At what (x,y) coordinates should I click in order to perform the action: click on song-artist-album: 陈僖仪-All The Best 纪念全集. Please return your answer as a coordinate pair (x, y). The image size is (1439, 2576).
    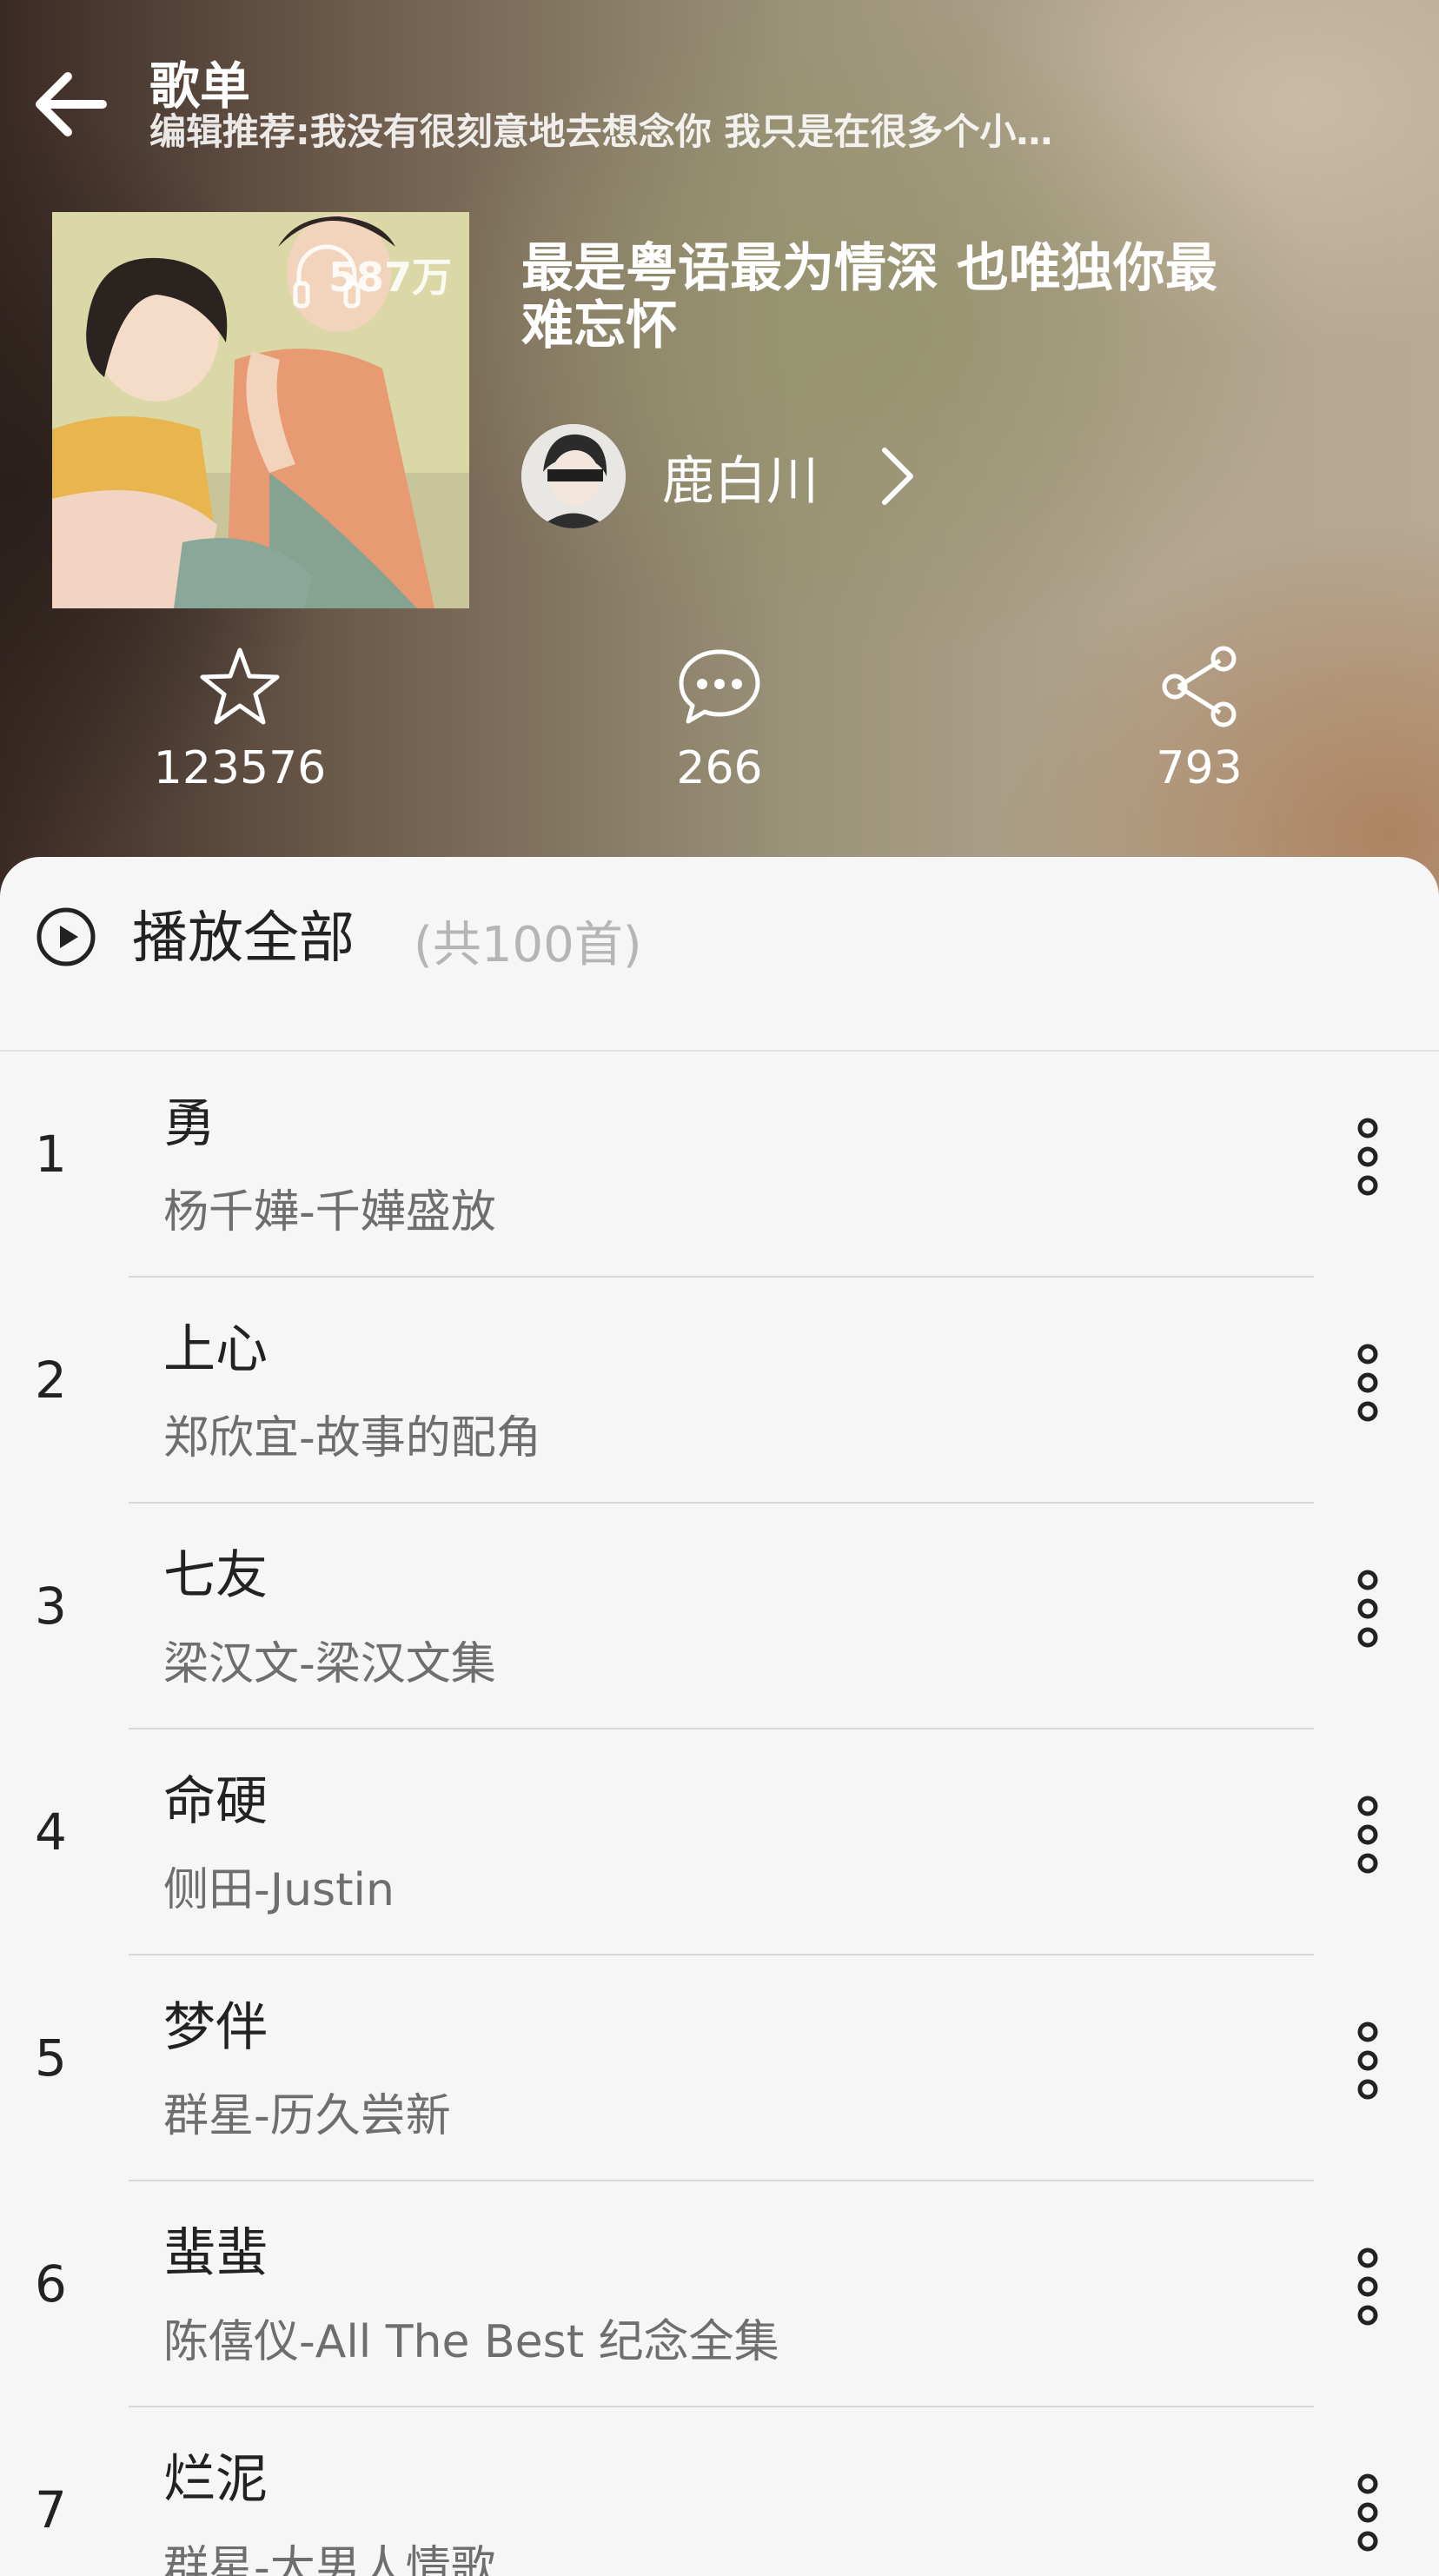
    Looking at the image, I should click on (471, 2342).